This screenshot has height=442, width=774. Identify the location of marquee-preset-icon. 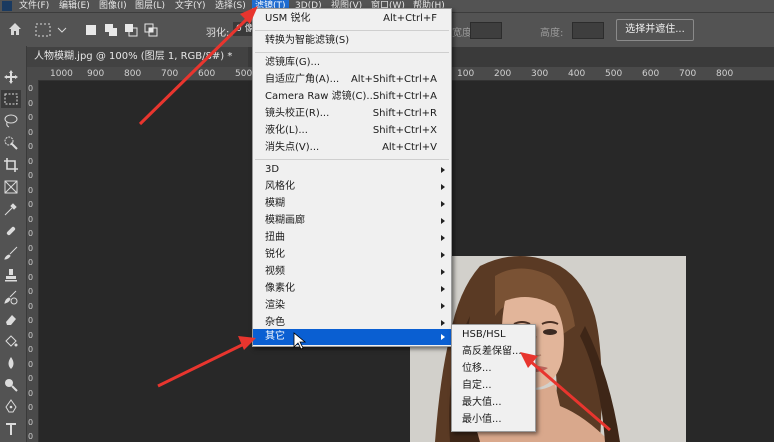
(52, 30).